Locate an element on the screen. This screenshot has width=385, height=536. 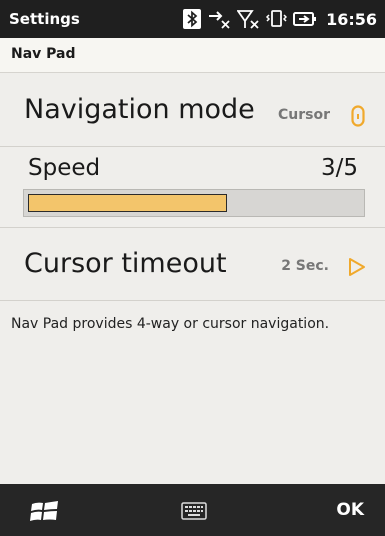
toggle-indicator-icon is located at coordinates (358, 116).